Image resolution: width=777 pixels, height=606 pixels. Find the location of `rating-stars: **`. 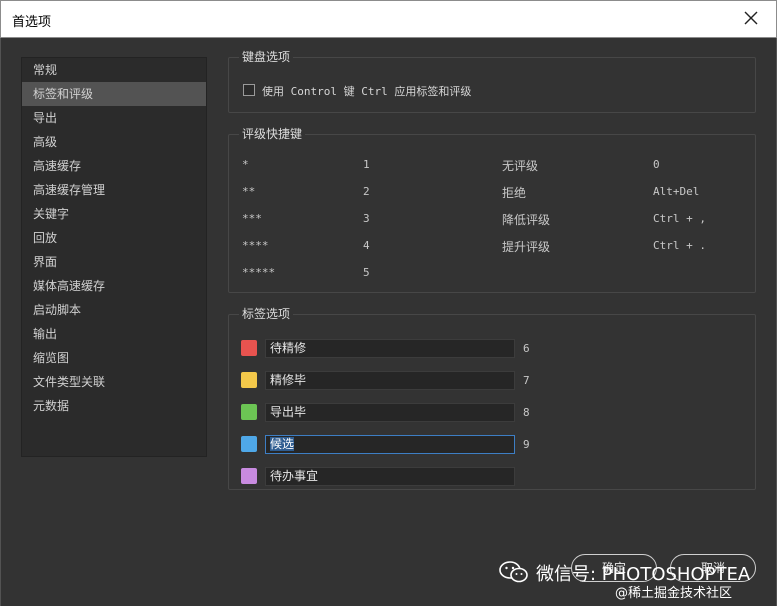

rating-stars: ** is located at coordinates (249, 191).